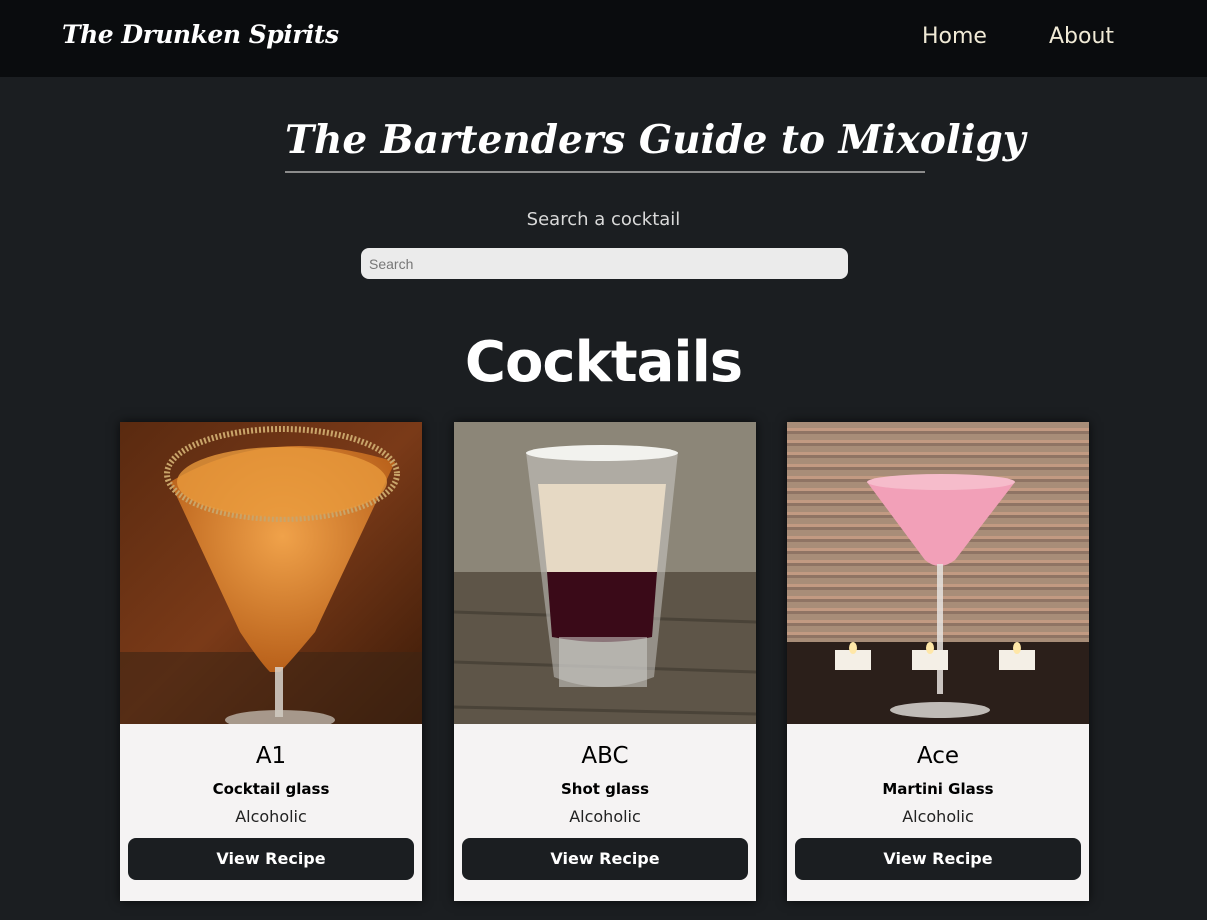  What do you see at coordinates (605, 756) in the screenshot?
I see `cocktail-name: ABC` at bounding box center [605, 756].